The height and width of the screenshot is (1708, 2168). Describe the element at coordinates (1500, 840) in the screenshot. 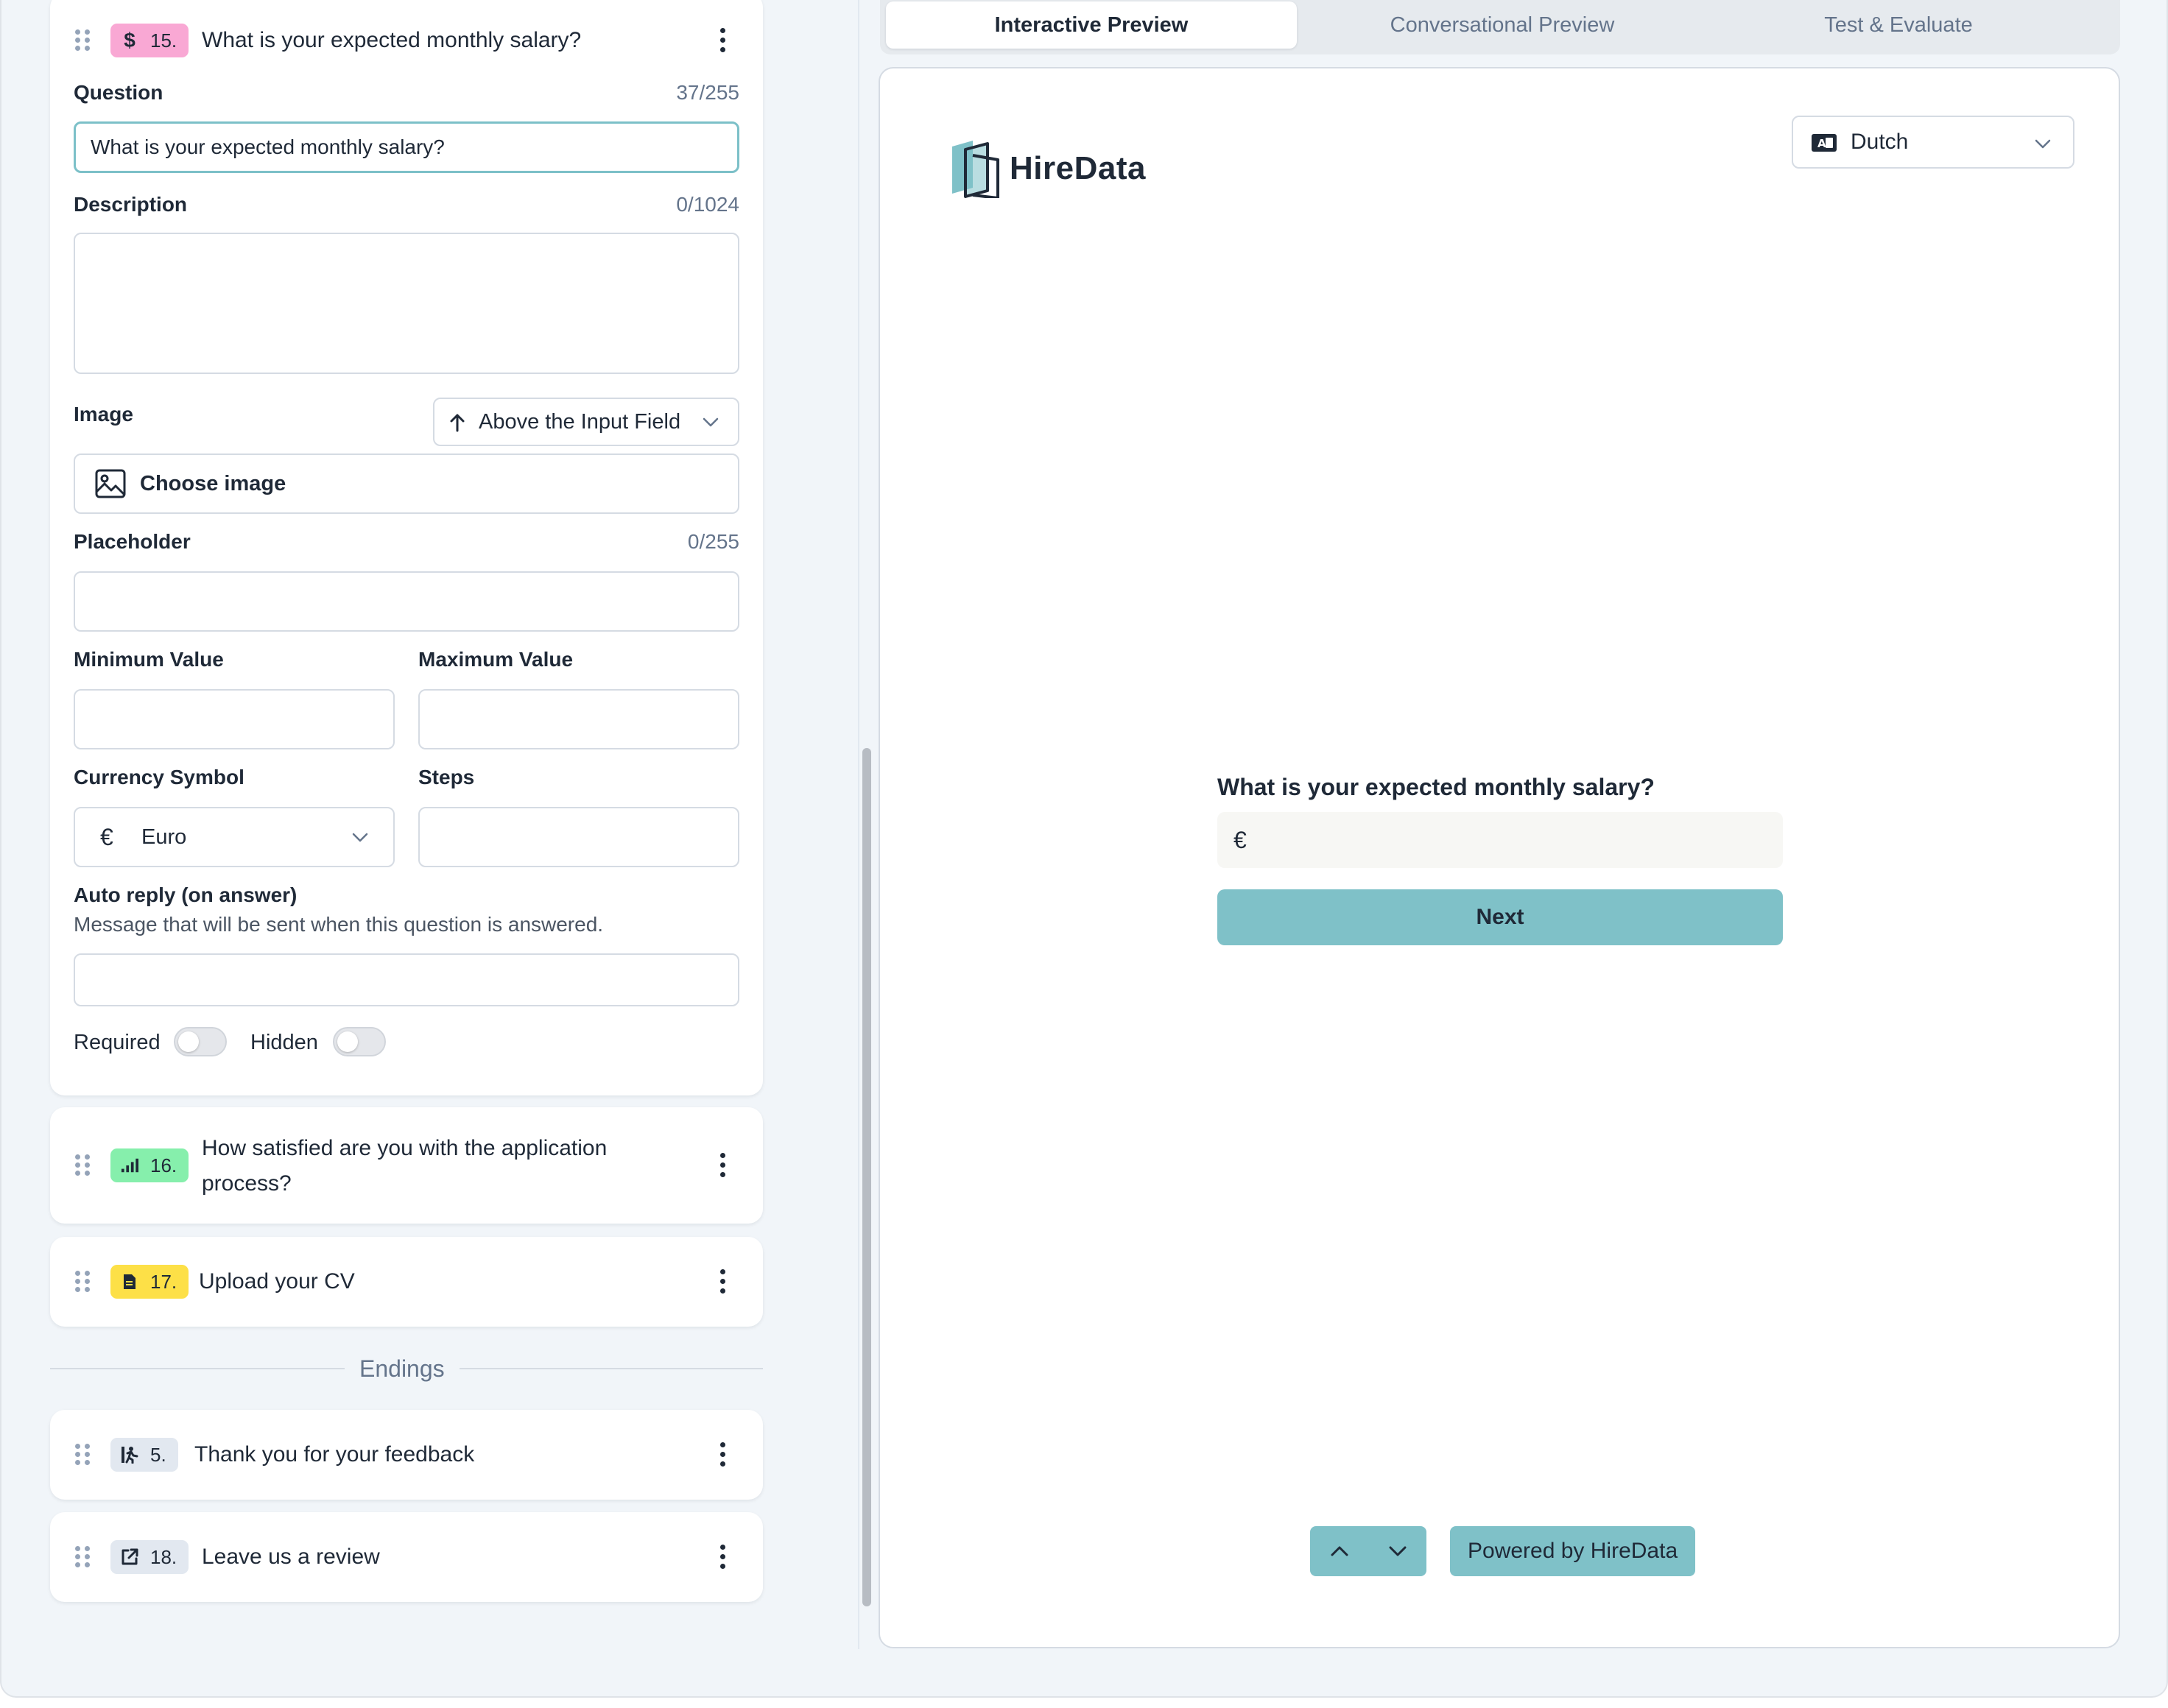

I see `salary-input: €` at that location.